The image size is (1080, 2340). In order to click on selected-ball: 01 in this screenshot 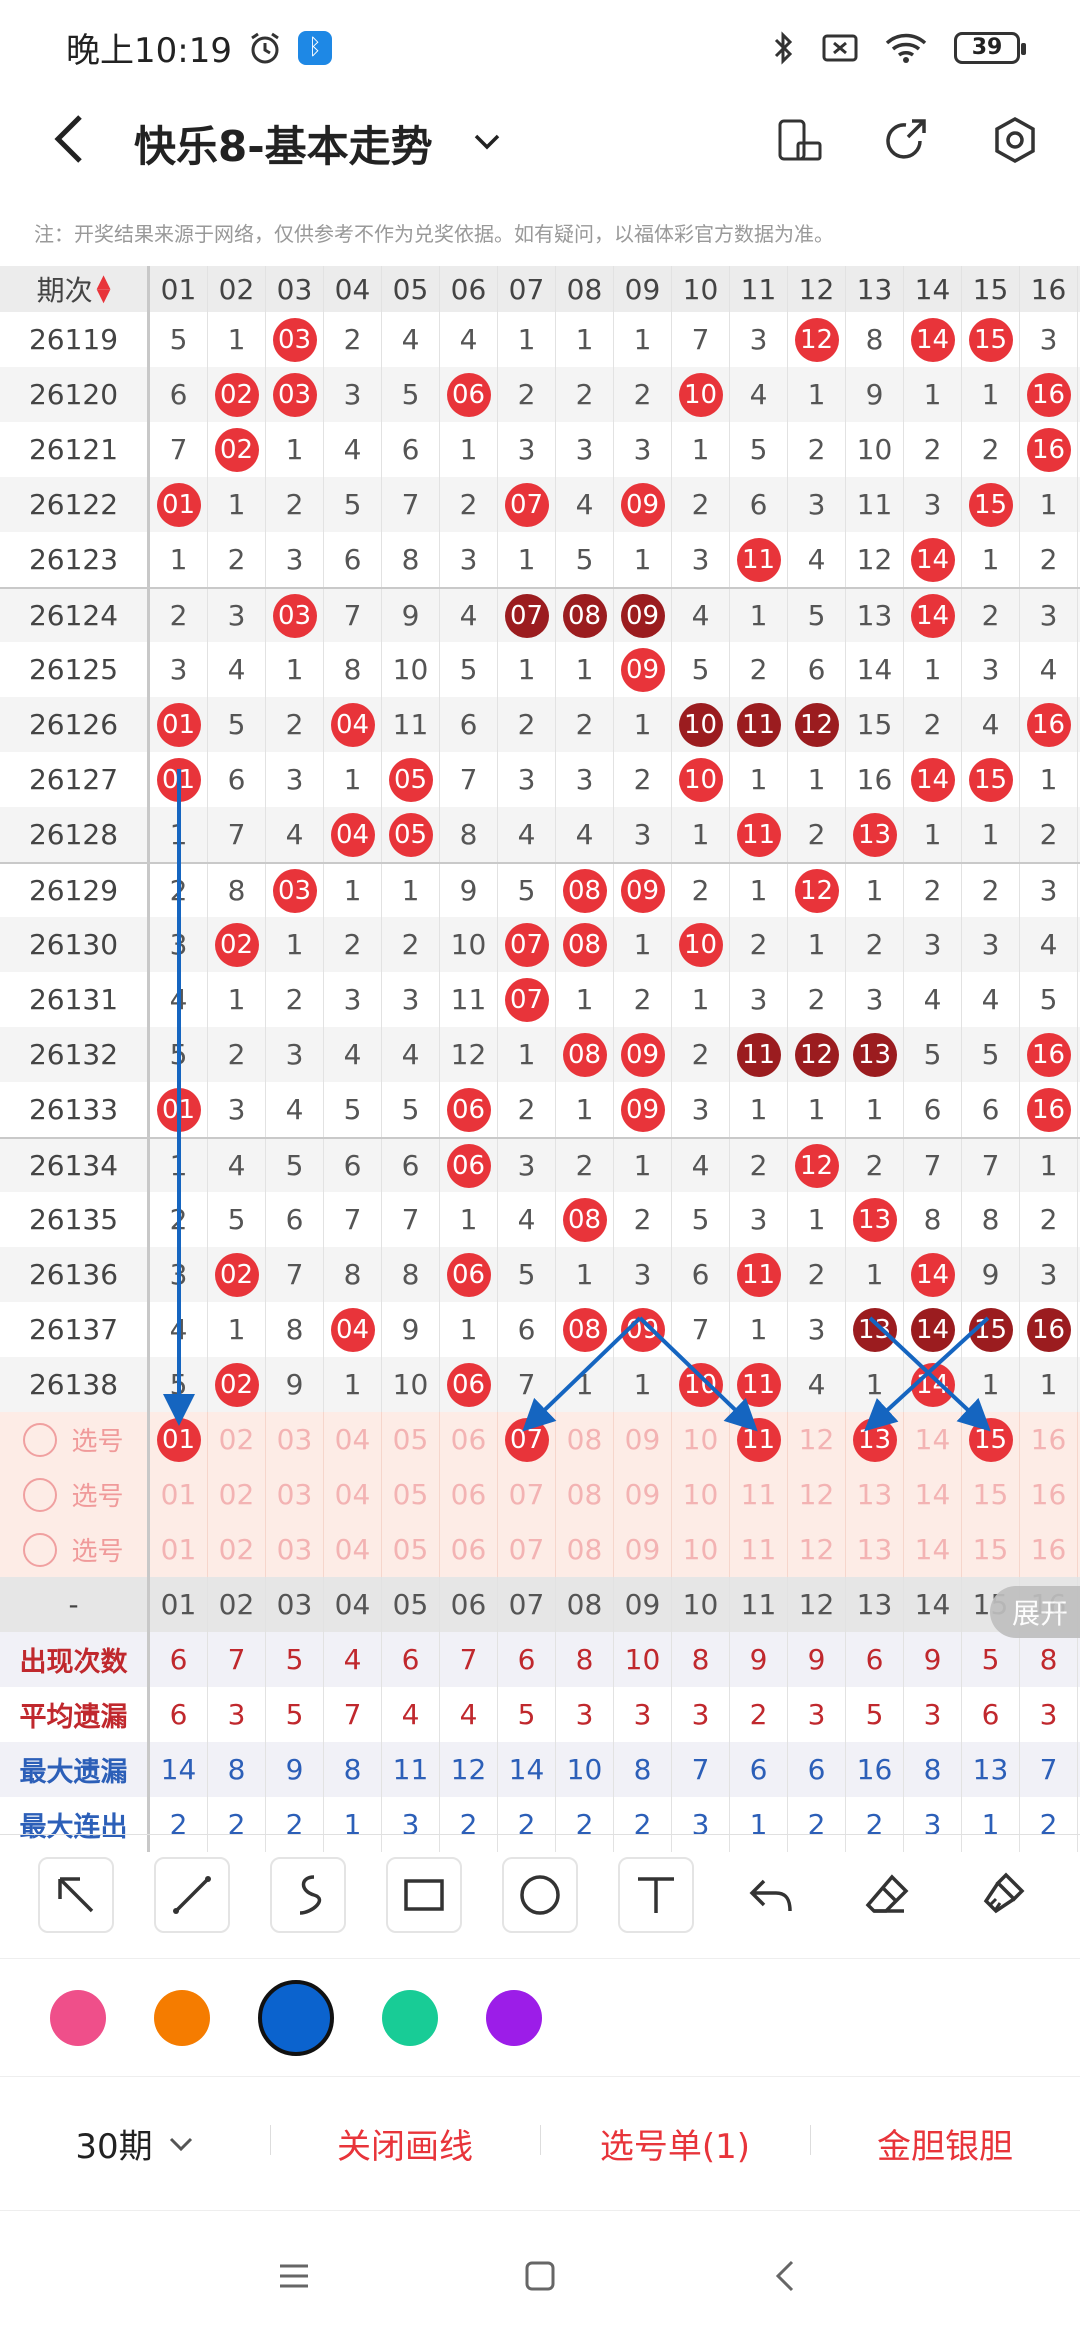, I will do `click(178, 1439)`.